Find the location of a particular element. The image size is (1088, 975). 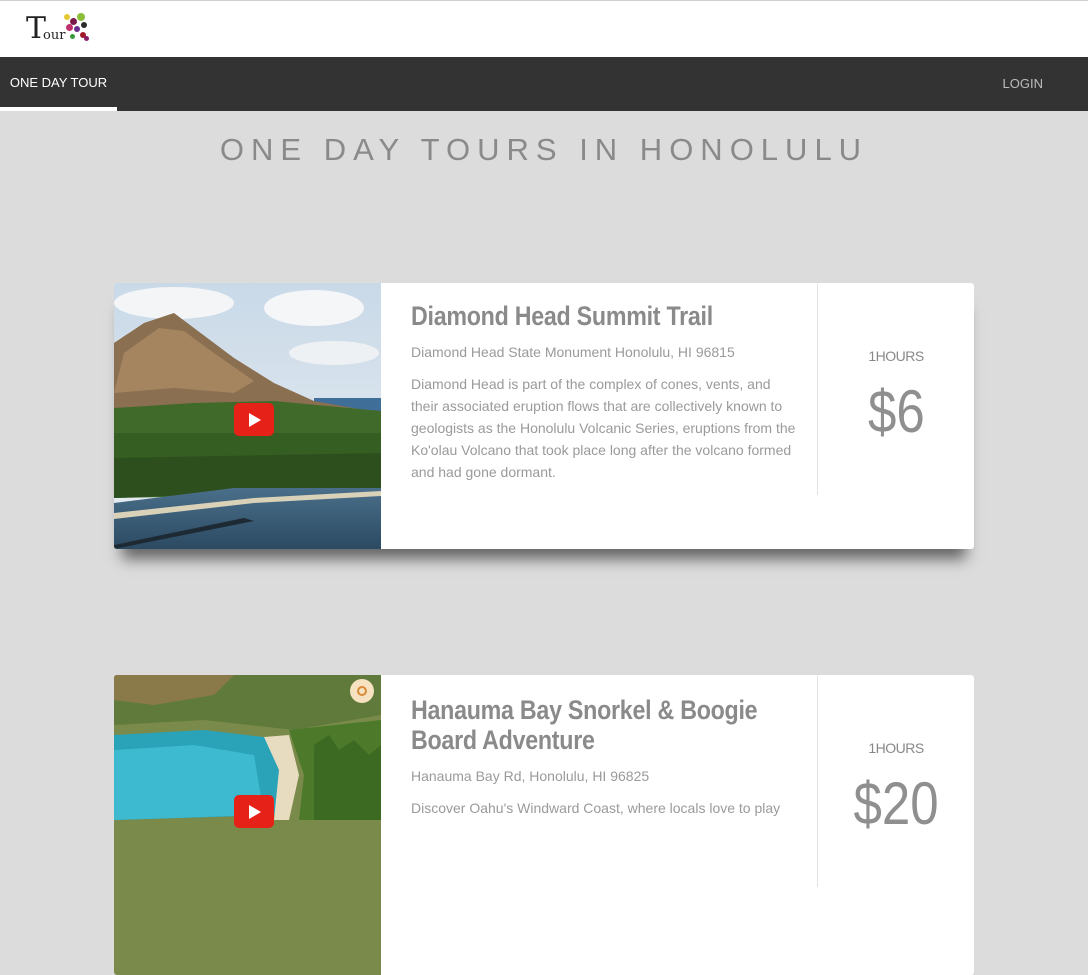

tour-price-column: 1HOURS $20 is located at coordinates (896, 754).